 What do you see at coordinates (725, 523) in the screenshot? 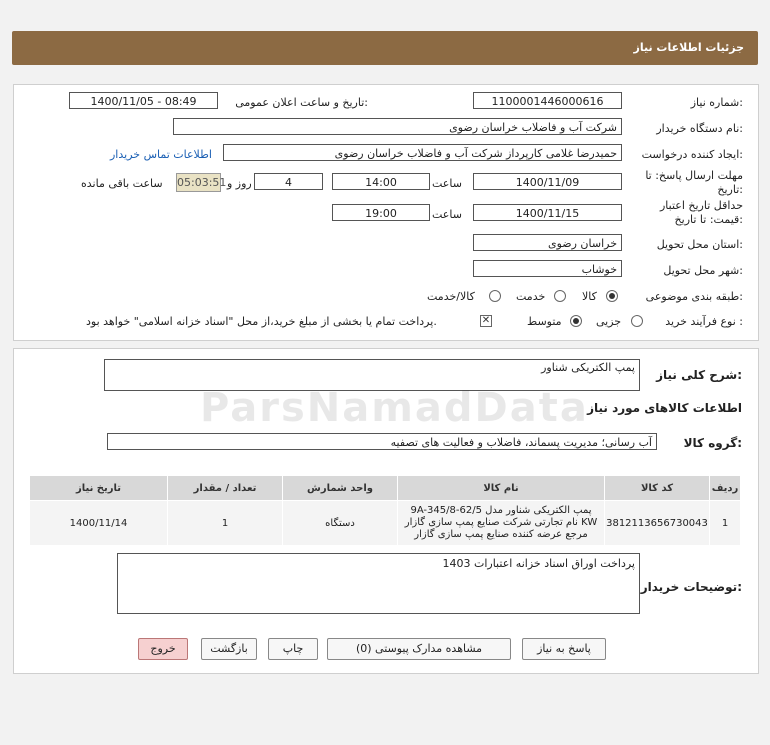
I see `cell-row: 1` at bounding box center [725, 523].